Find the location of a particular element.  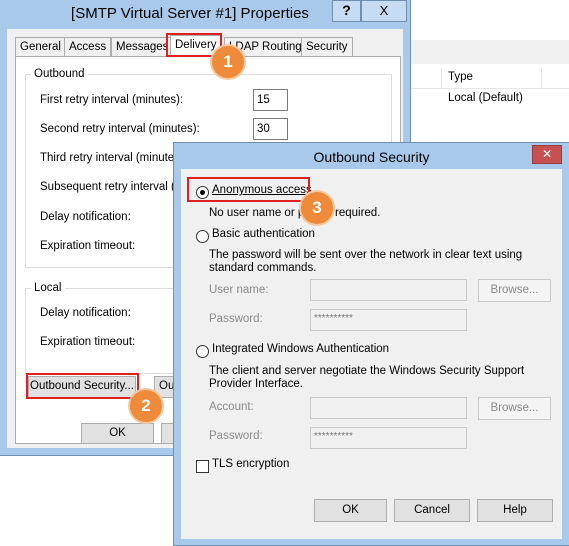

tab-general: General is located at coordinates (40, 46).